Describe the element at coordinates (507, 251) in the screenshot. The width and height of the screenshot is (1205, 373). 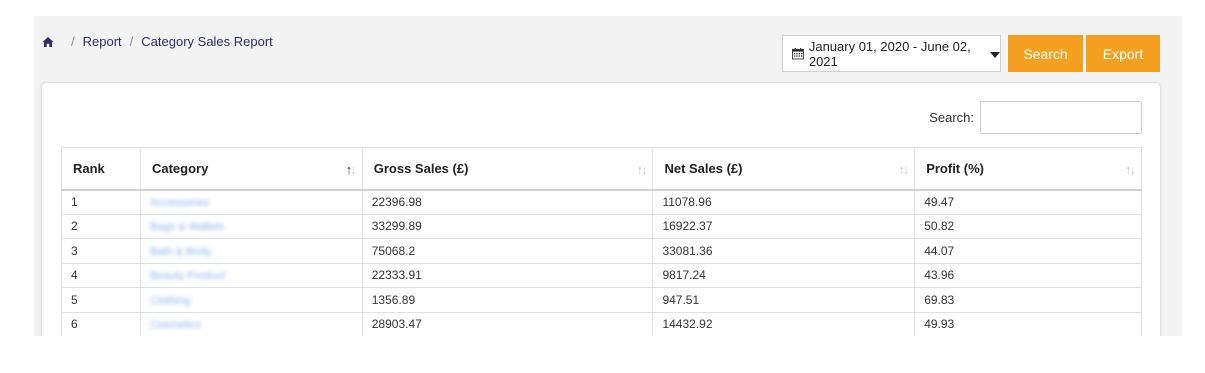
I see `gross-sales-cell: 75068.2` at that location.